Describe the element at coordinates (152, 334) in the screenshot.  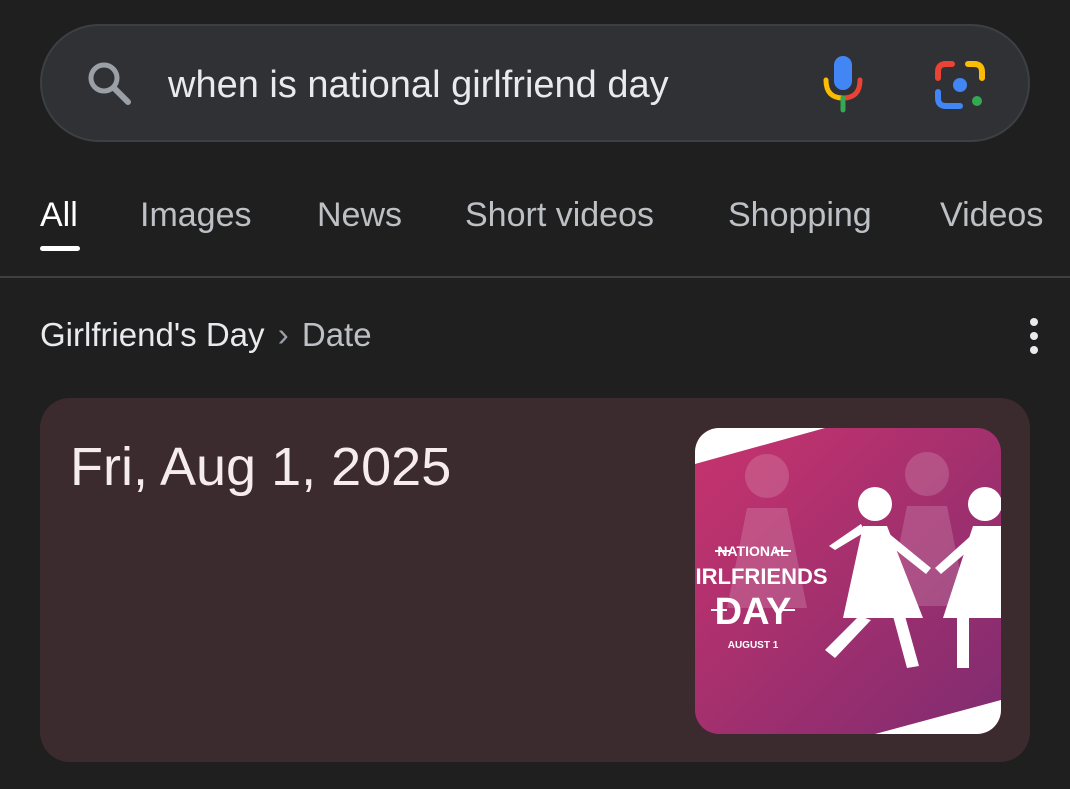
I see `breadcrumb-entity: Girlfriend's Day` at that location.